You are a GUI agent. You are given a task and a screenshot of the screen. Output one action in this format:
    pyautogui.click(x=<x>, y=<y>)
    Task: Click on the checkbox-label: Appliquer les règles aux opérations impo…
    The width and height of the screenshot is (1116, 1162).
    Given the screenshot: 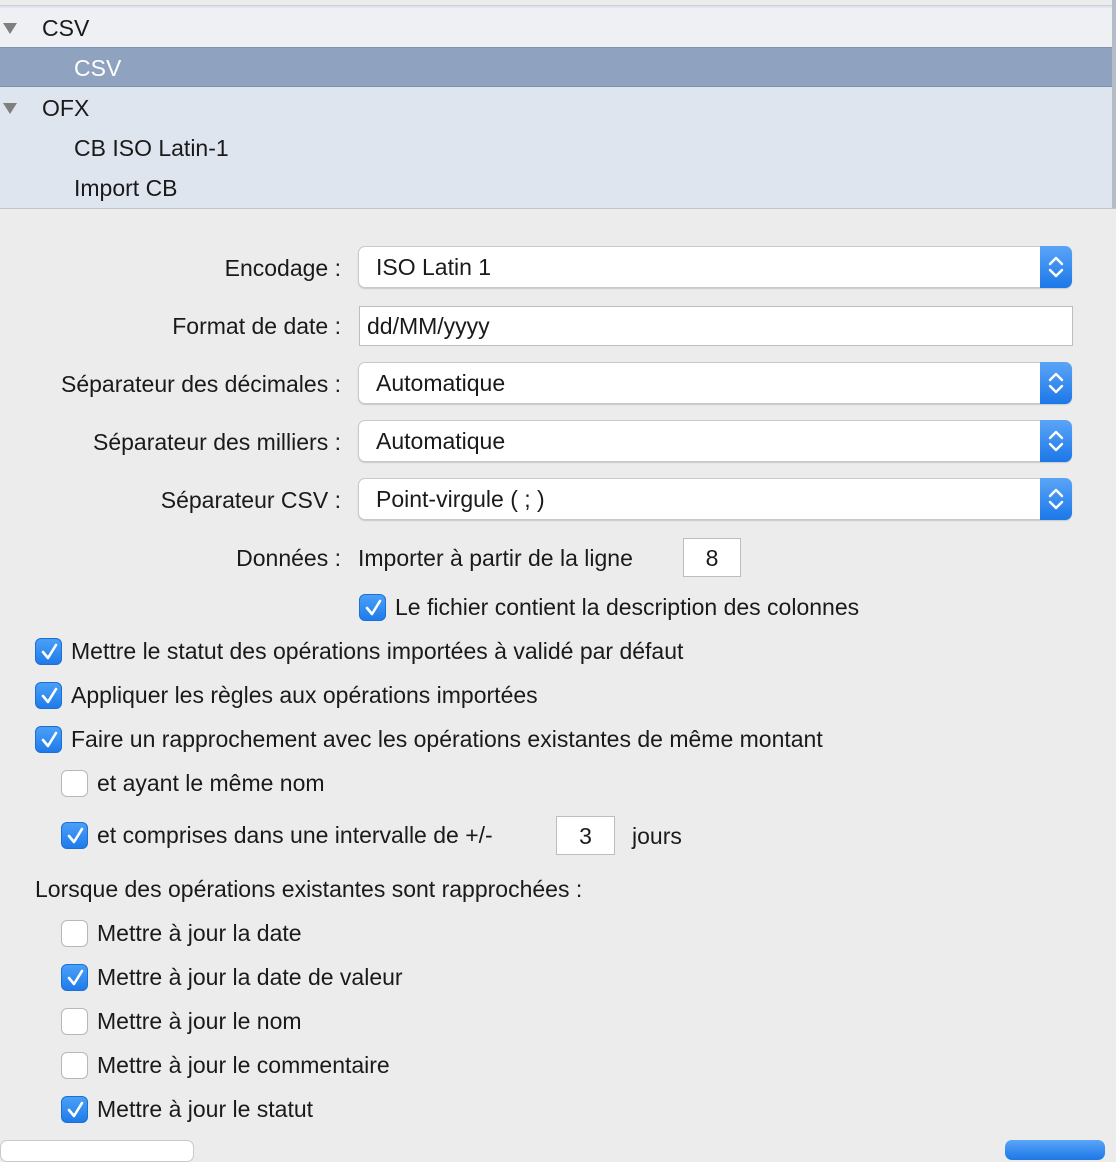 What is the action you would take?
    pyautogui.click(x=304, y=695)
    